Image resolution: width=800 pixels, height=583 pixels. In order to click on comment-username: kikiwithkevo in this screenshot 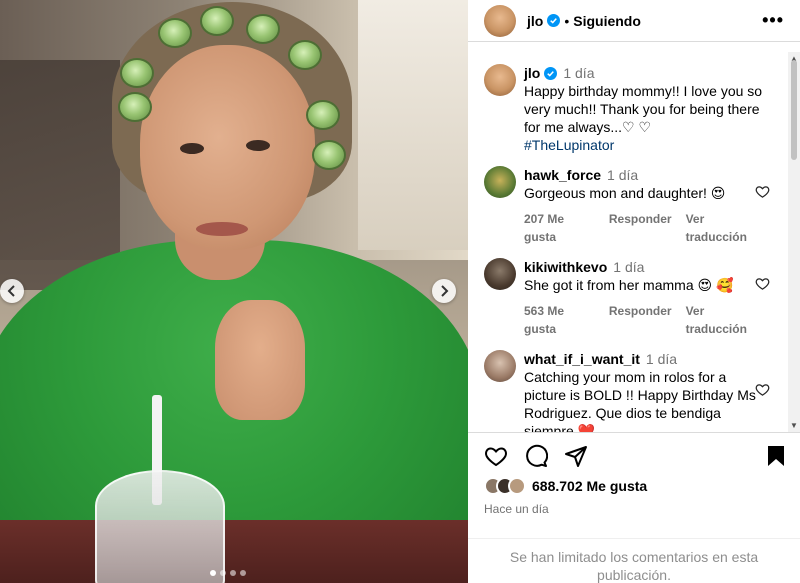, I will do `click(565, 267)`.